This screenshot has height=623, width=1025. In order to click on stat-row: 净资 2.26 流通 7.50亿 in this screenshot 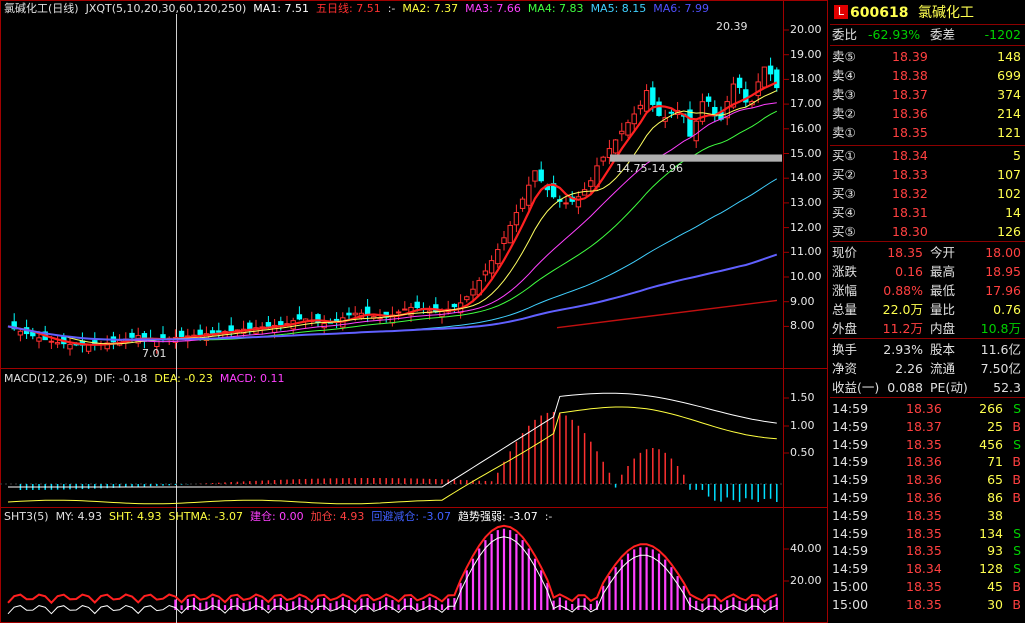, I will do `click(927, 369)`.